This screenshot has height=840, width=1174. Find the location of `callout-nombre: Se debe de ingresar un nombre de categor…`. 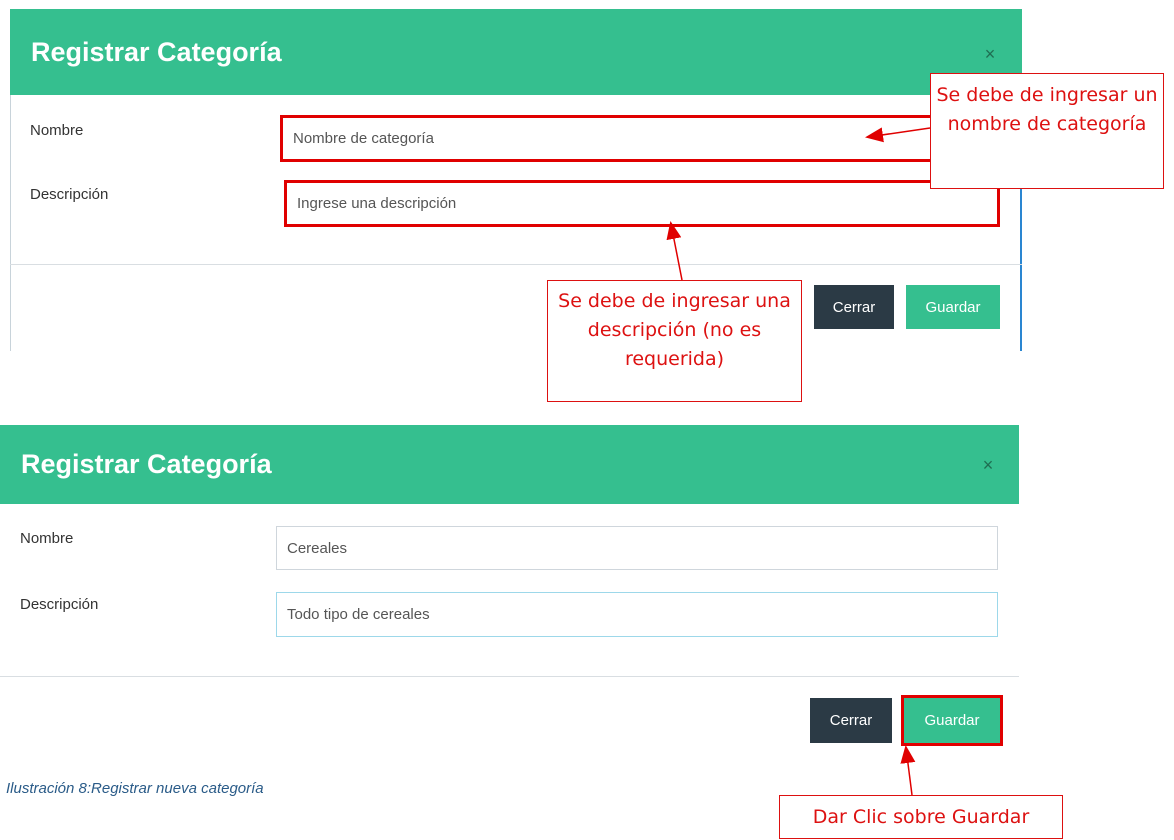

callout-nombre: Se debe de ingresar un nombre de categor… is located at coordinates (1047, 131).